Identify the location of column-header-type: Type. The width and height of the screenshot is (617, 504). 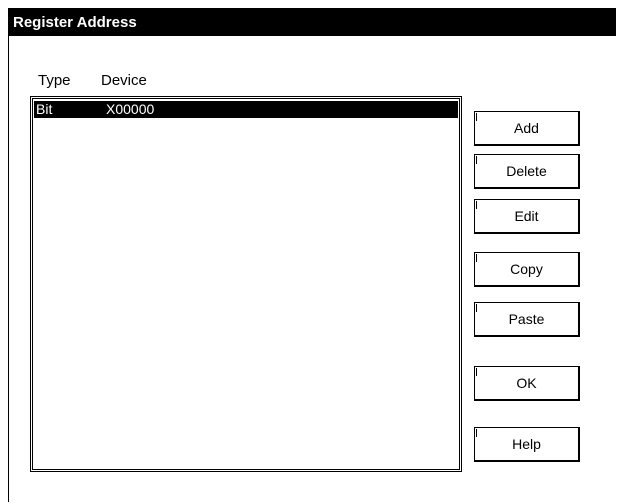
(54, 80).